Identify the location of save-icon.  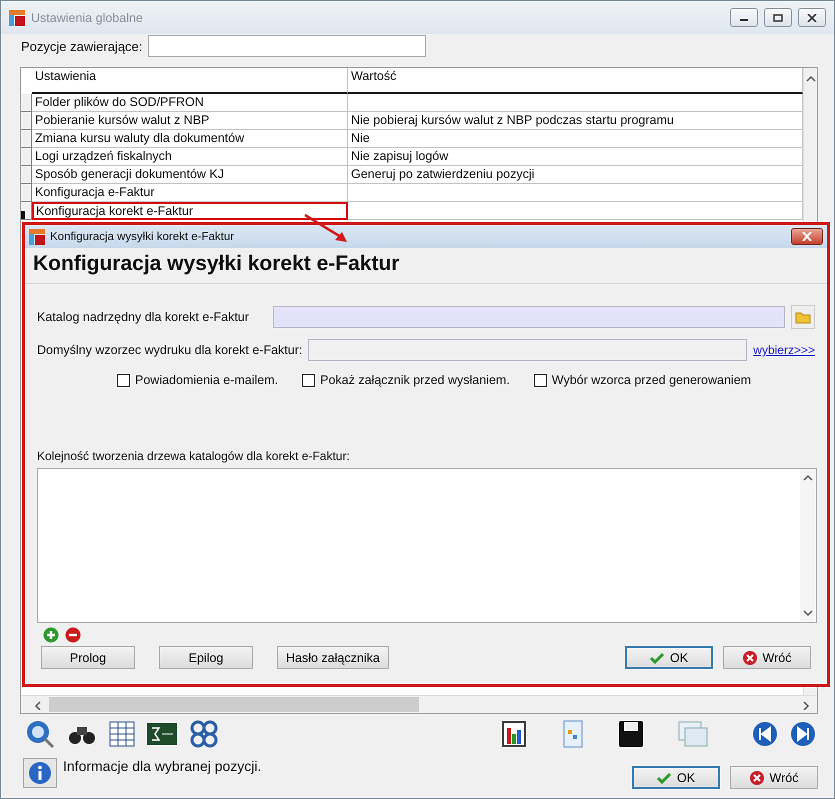
(631, 734).